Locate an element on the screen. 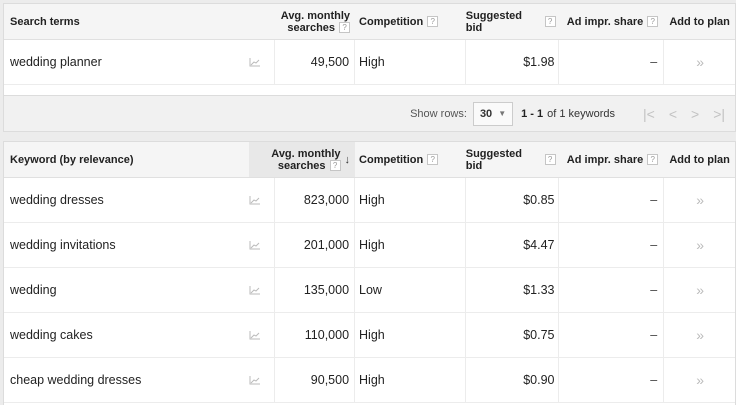 Image resolution: width=736 pixels, height=405 pixels. keyword-cell: wedding invitations is located at coordinates (63, 245).